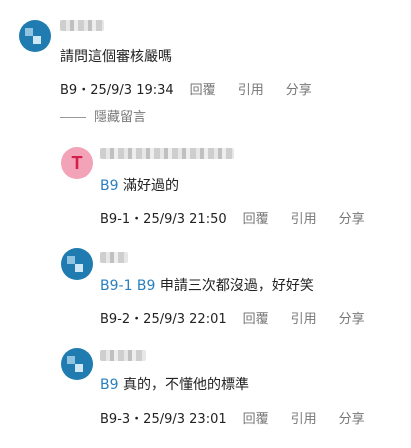 This screenshot has height=448, width=411. What do you see at coordinates (132, 90) in the screenshot?
I see `timestamp: 25/9/3 19:34` at bounding box center [132, 90].